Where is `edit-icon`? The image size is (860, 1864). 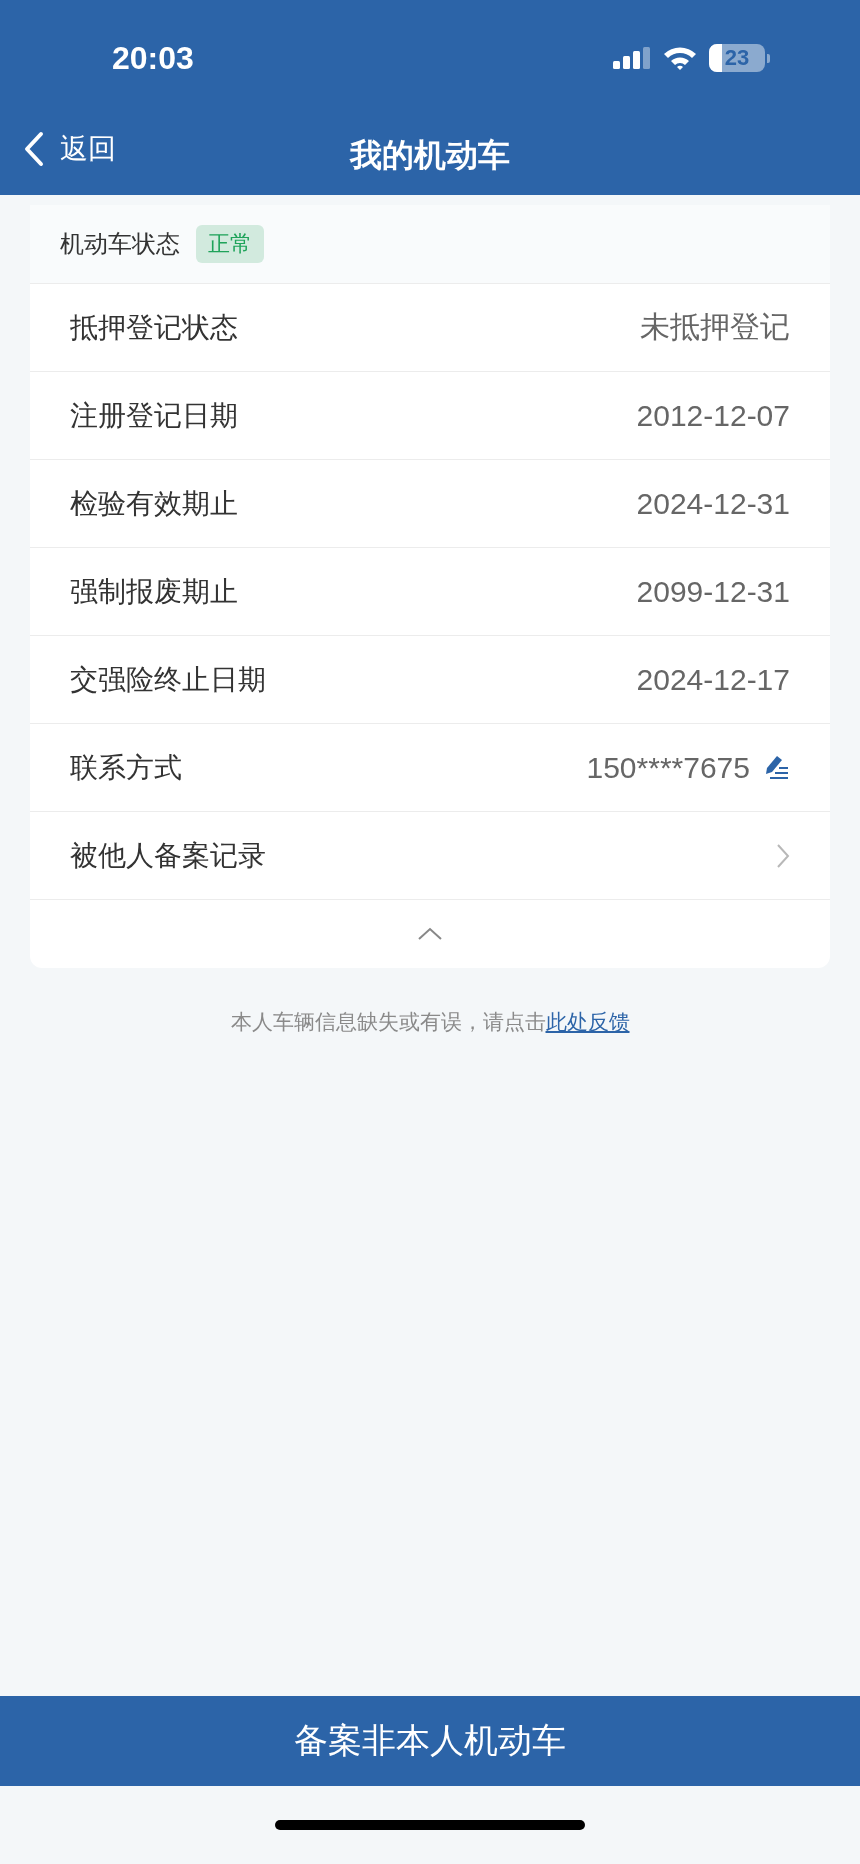
edit-icon is located at coordinates (777, 767).